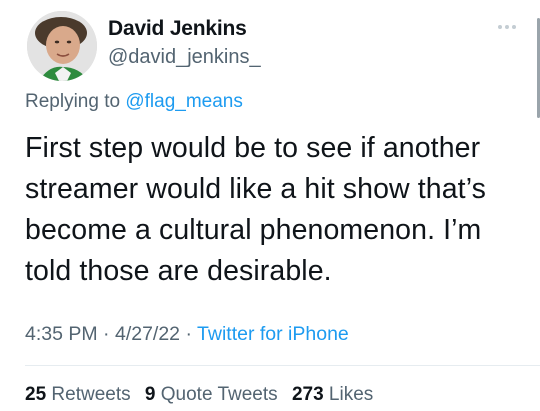 The image size is (540, 411). I want to click on reply-context: Replying to @flag_means, so click(134, 102).